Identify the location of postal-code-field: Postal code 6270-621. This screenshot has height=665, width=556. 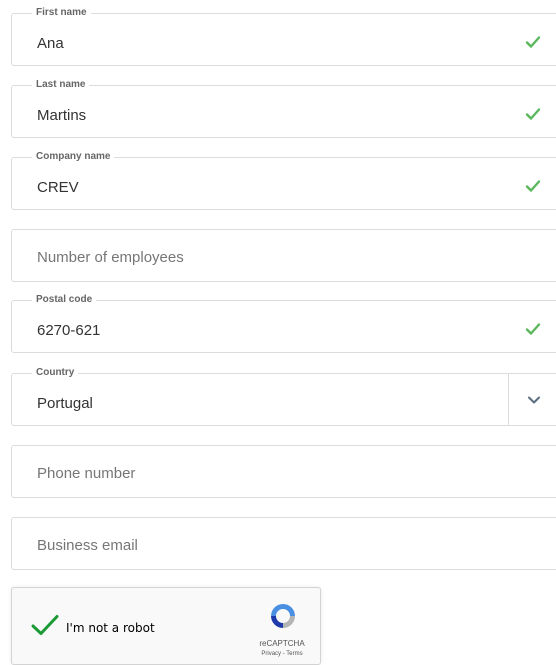
(283, 323).